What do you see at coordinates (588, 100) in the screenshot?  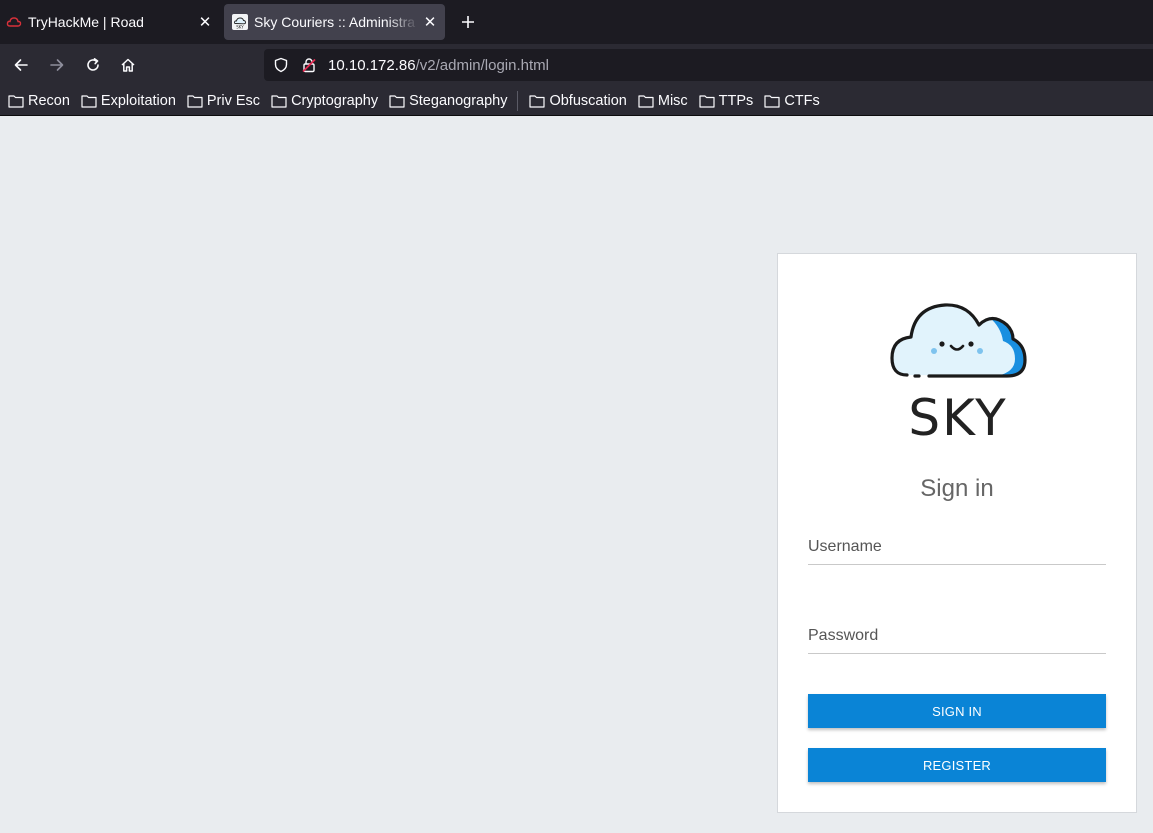 I see `bookmark-label: Obfuscation` at bounding box center [588, 100].